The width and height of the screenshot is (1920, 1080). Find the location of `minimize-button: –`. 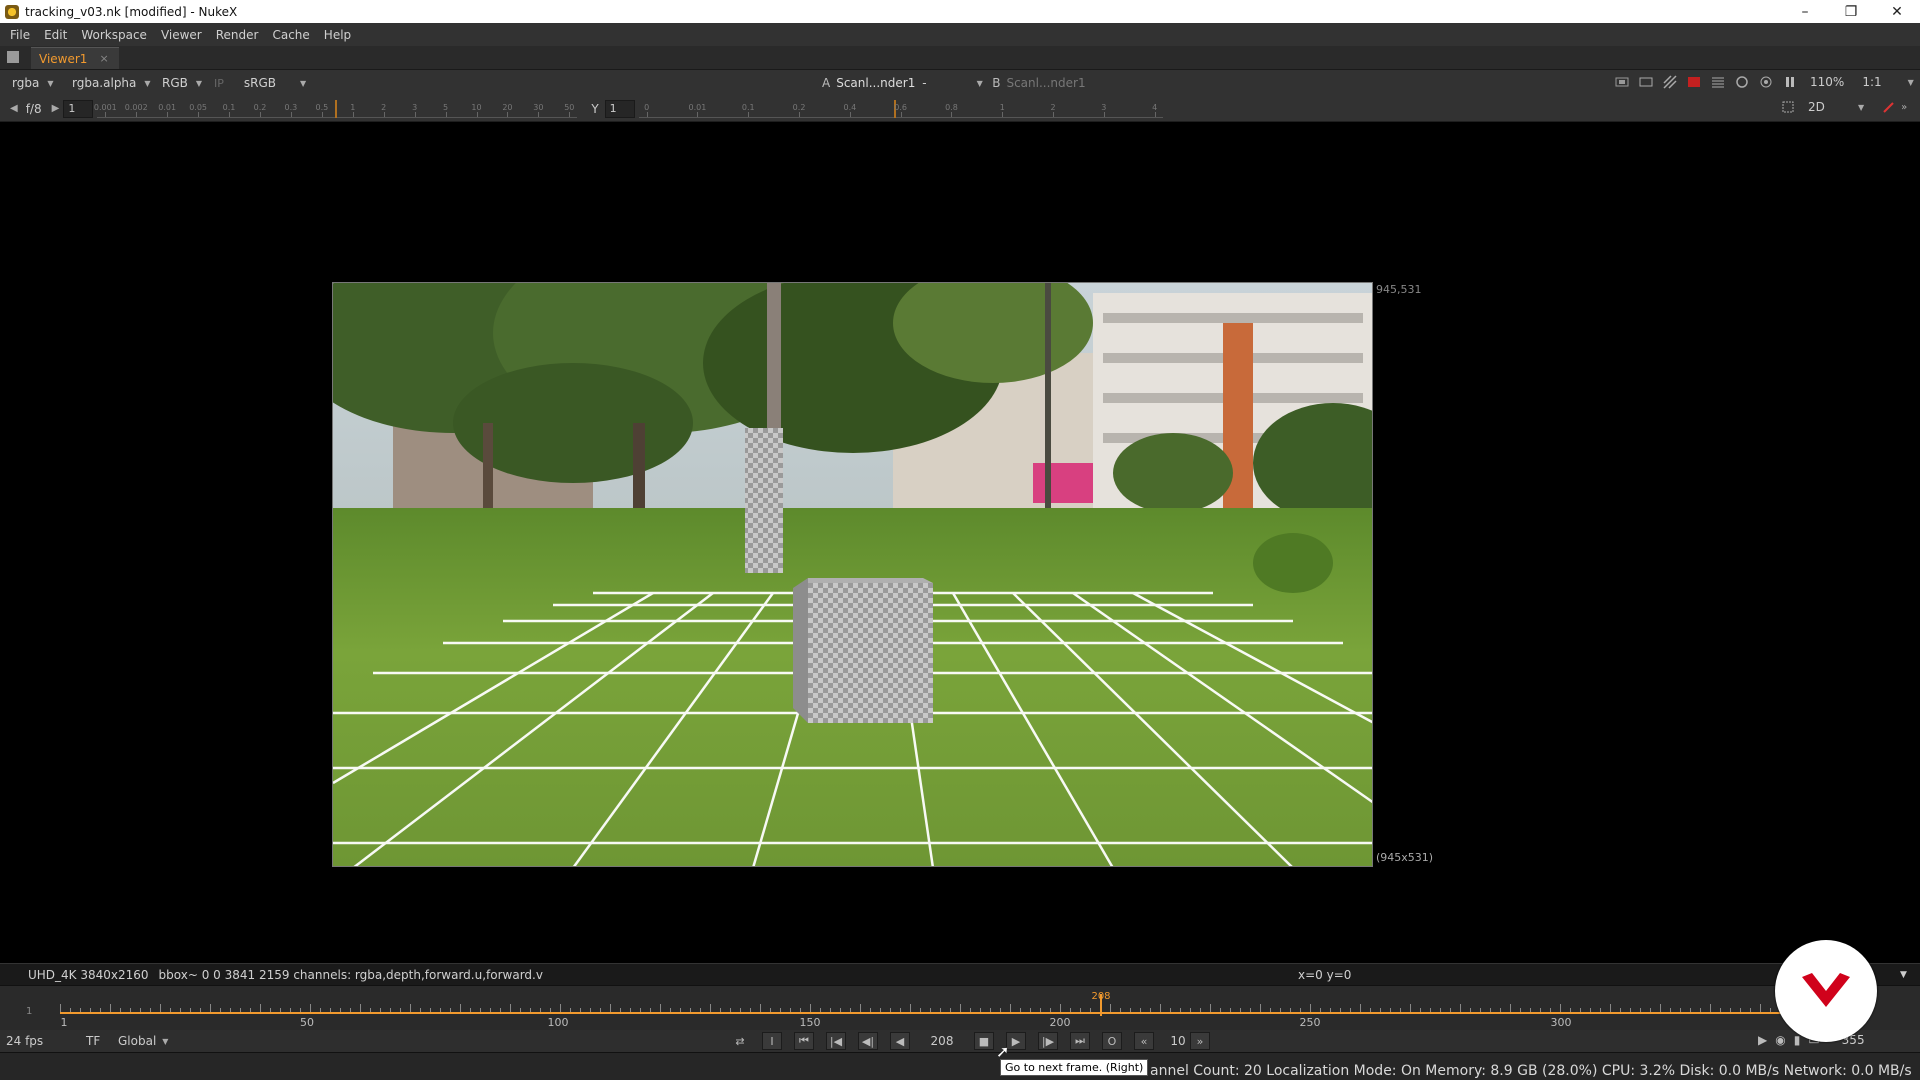

minimize-button: – is located at coordinates (1805, 11).